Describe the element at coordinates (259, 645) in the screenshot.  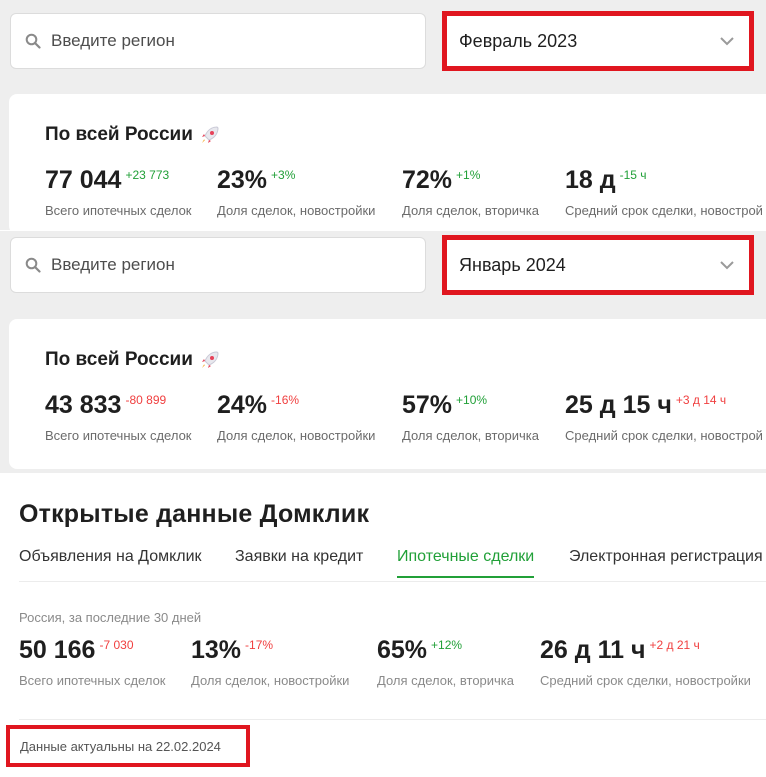
I see `stat-delta: -17%` at that location.